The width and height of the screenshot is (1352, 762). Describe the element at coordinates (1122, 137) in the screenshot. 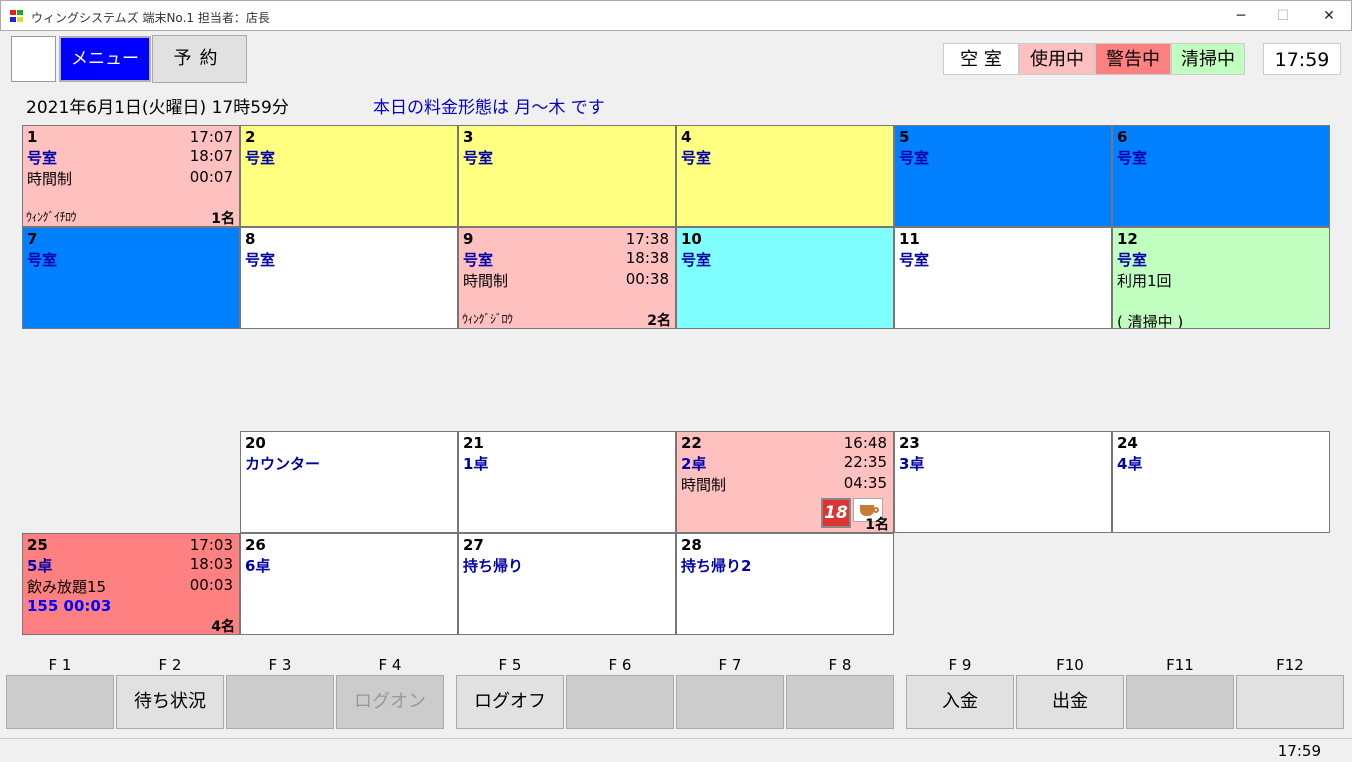

I see `cell-number: 6` at that location.